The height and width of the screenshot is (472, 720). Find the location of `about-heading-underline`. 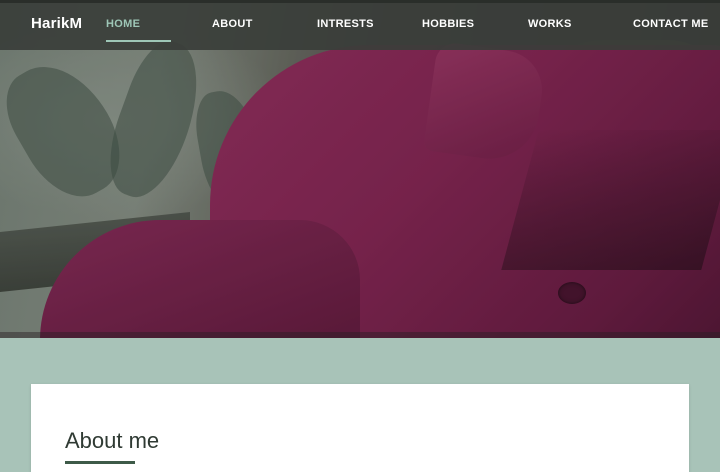

about-heading-underline is located at coordinates (100, 462).